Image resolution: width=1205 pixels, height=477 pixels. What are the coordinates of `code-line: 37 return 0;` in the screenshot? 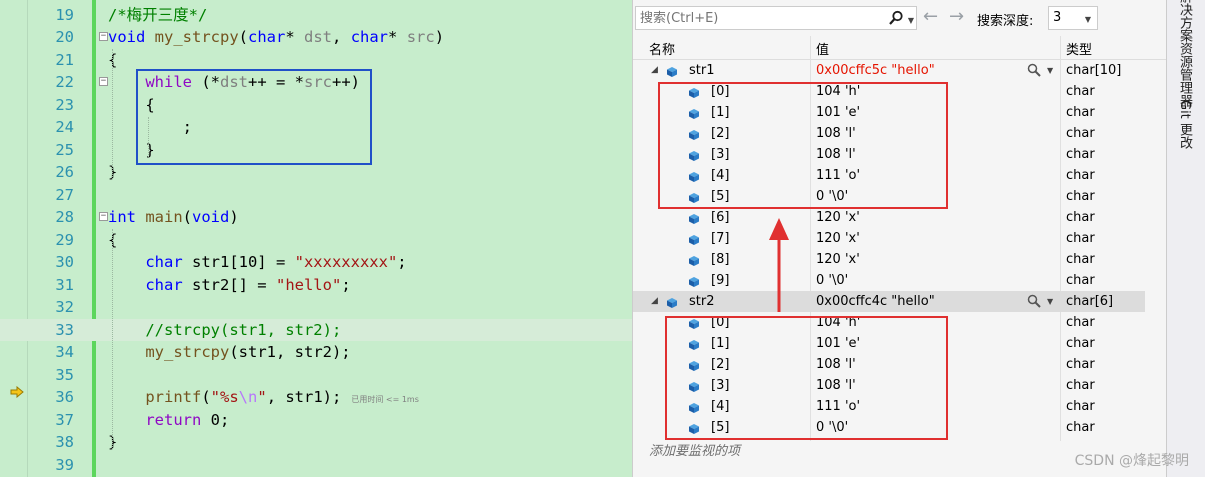 It's located at (316, 420).